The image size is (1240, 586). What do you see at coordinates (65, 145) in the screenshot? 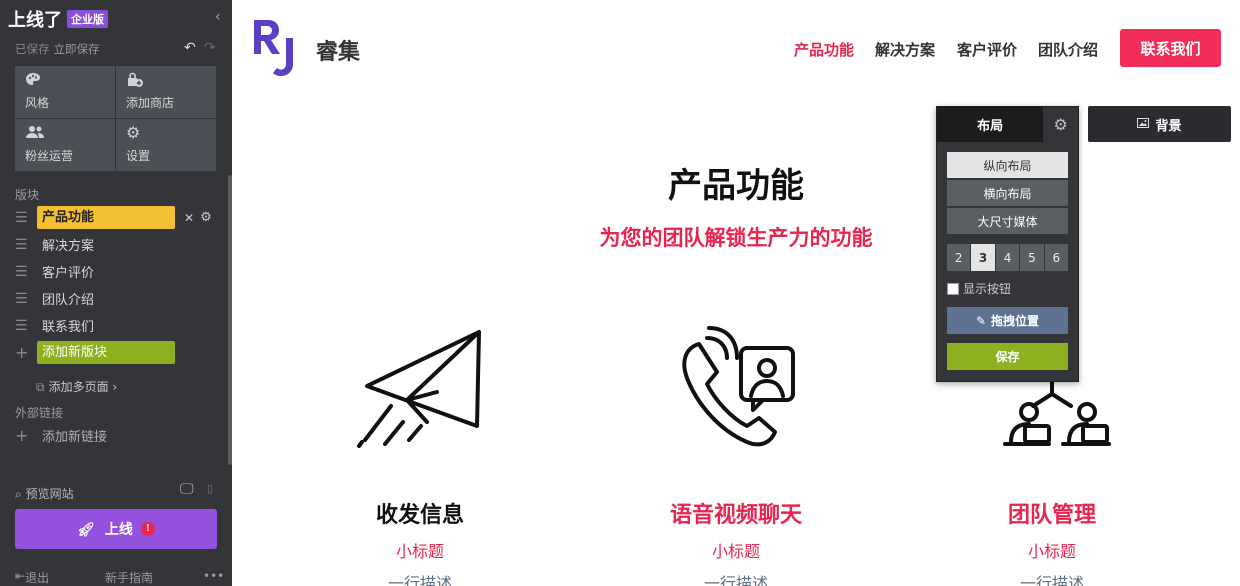
I see `fans-tool-button: 粉丝运营` at bounding box center [65, 145].